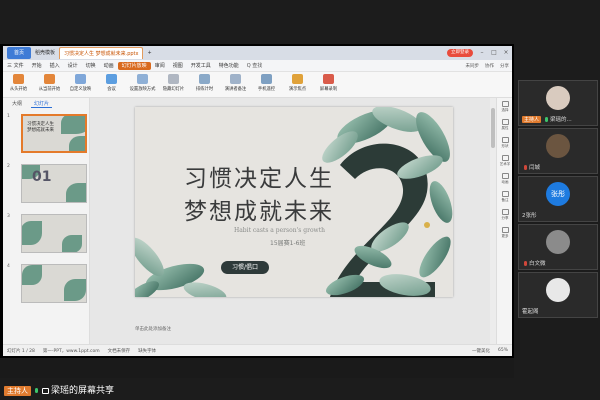 This screenshot has height=400, width=600. Describe the element at coordinates (235, 85) in the screenshot. I see `speaker-notes-button: 演讲者备注` at that location.